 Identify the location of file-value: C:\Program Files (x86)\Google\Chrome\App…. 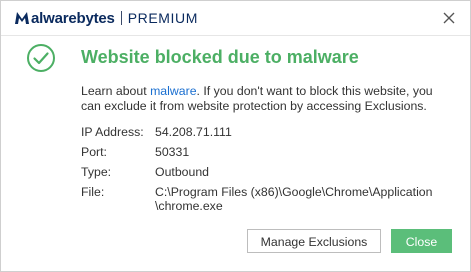
(300, 199).